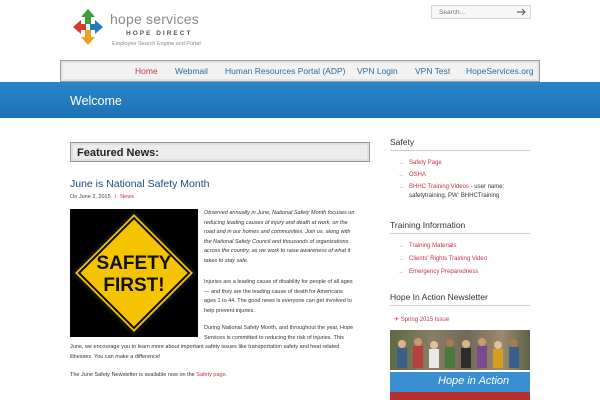 The height and width of the screenshot is (400, 600). I want to click on welcome-banner: Welcome, so click(300, 100).